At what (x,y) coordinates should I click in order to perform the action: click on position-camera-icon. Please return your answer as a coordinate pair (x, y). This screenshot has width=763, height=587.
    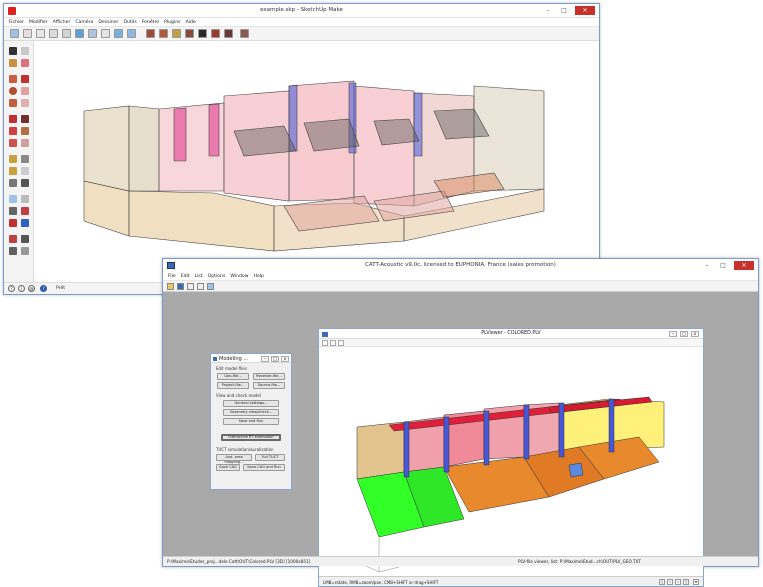
    Looking at the image, I should click on (13, 239).